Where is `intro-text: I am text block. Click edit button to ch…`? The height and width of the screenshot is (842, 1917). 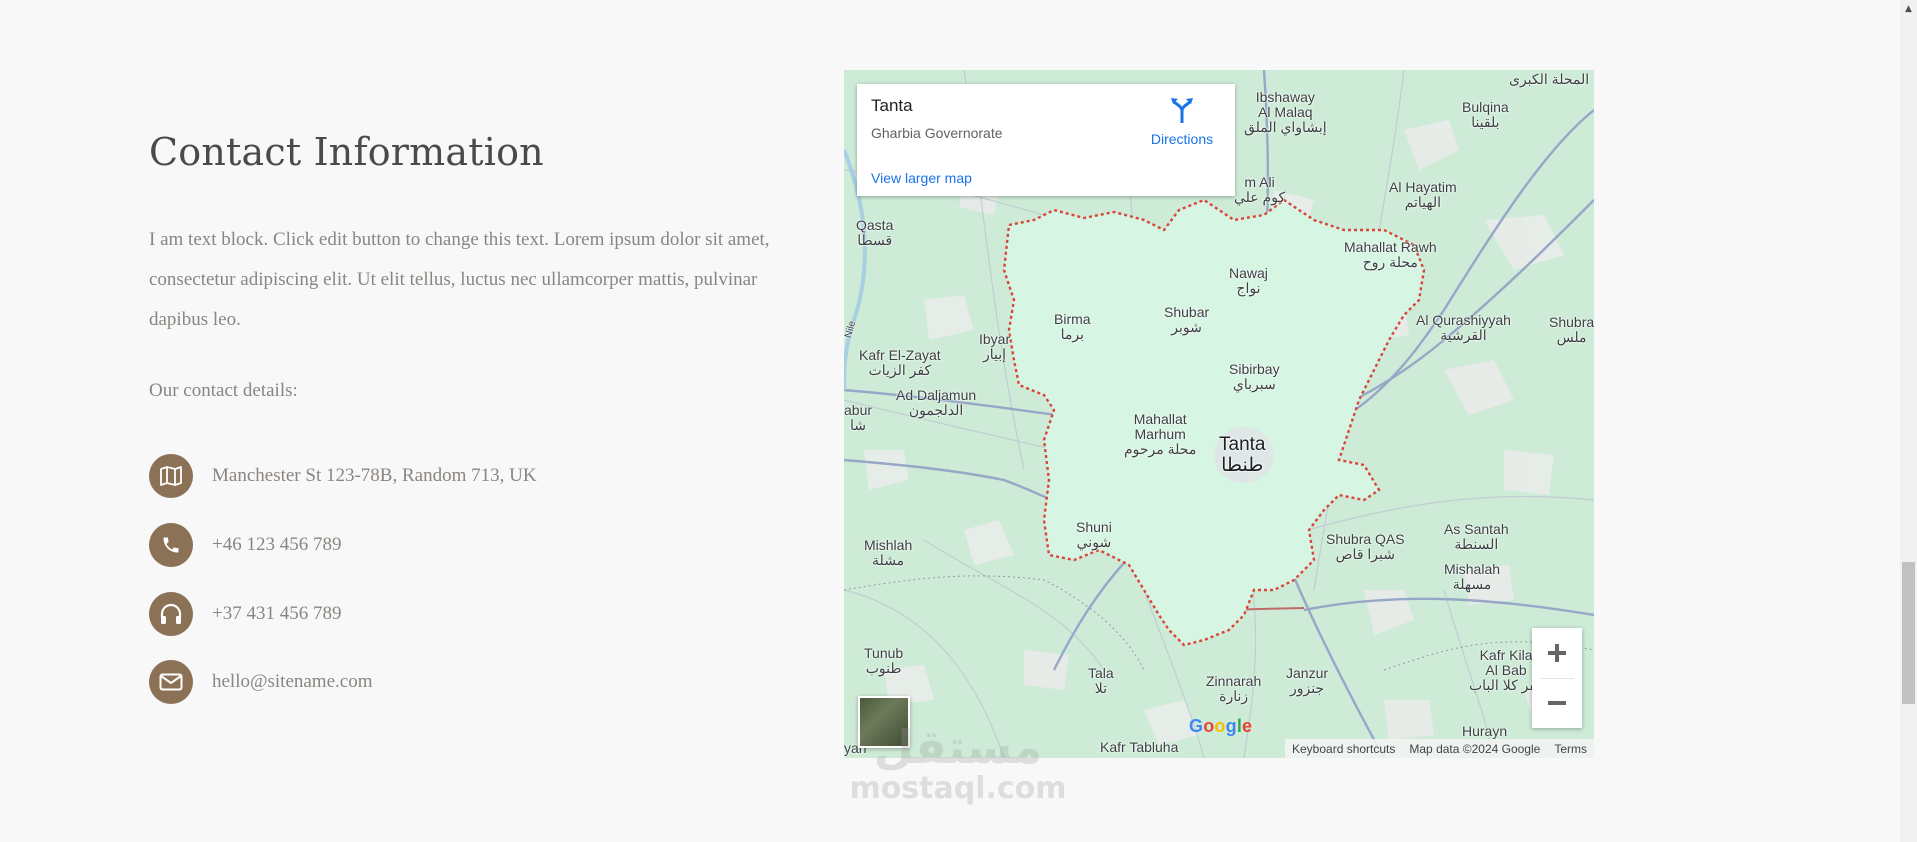
intro-text: I am text block. Click edit button to ch… is located at coordinates (459, 279).